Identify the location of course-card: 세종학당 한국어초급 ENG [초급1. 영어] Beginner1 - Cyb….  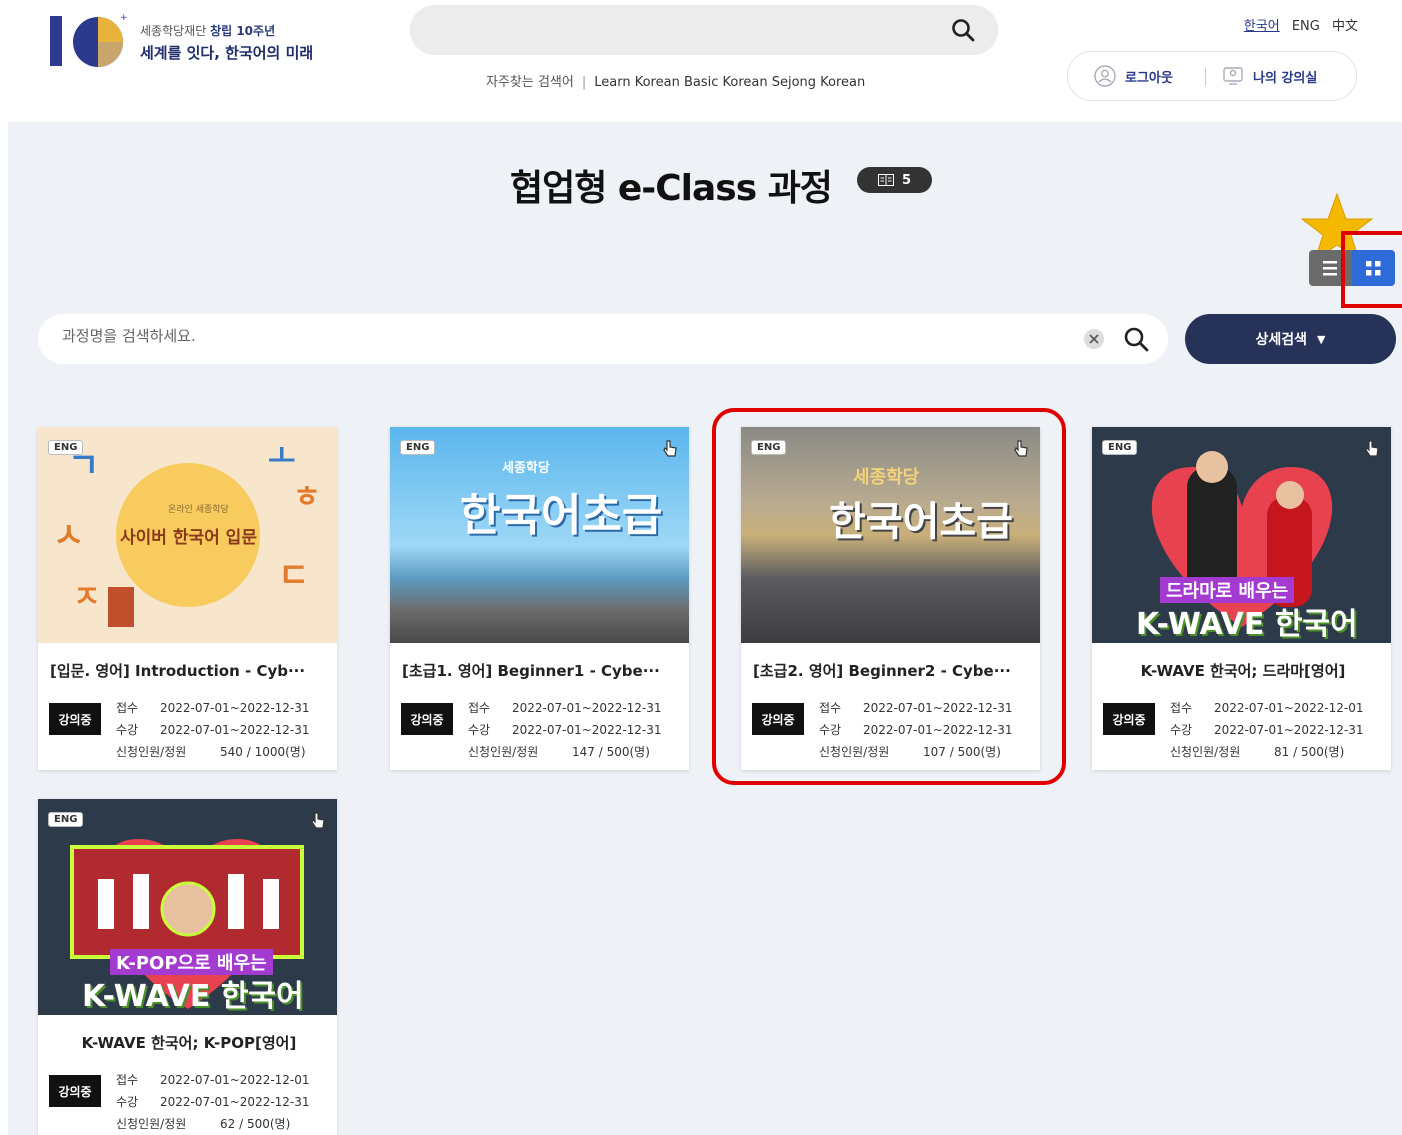
(539, 598).